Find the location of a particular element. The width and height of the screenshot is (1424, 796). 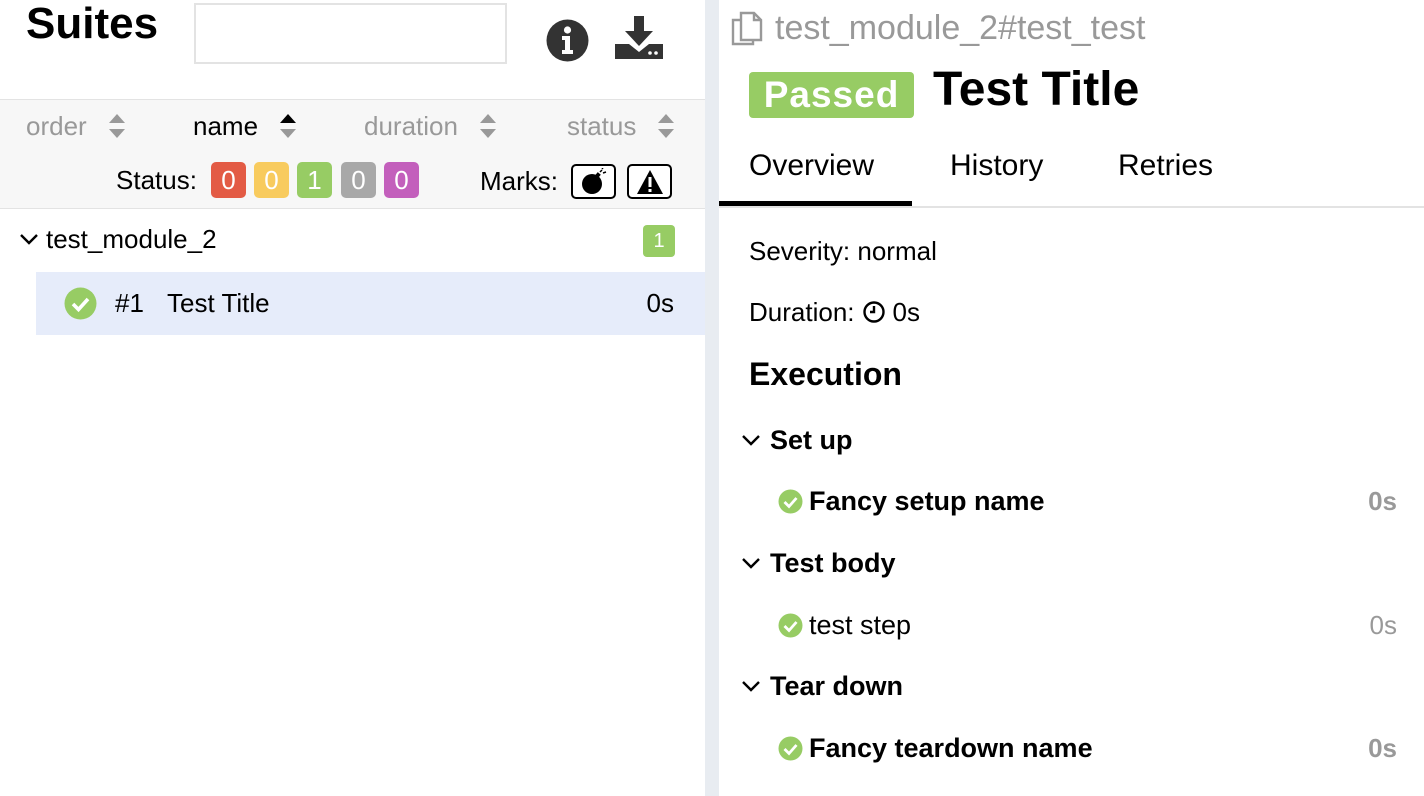

stage-test-body: Test body is located at coordinates (818, 563).